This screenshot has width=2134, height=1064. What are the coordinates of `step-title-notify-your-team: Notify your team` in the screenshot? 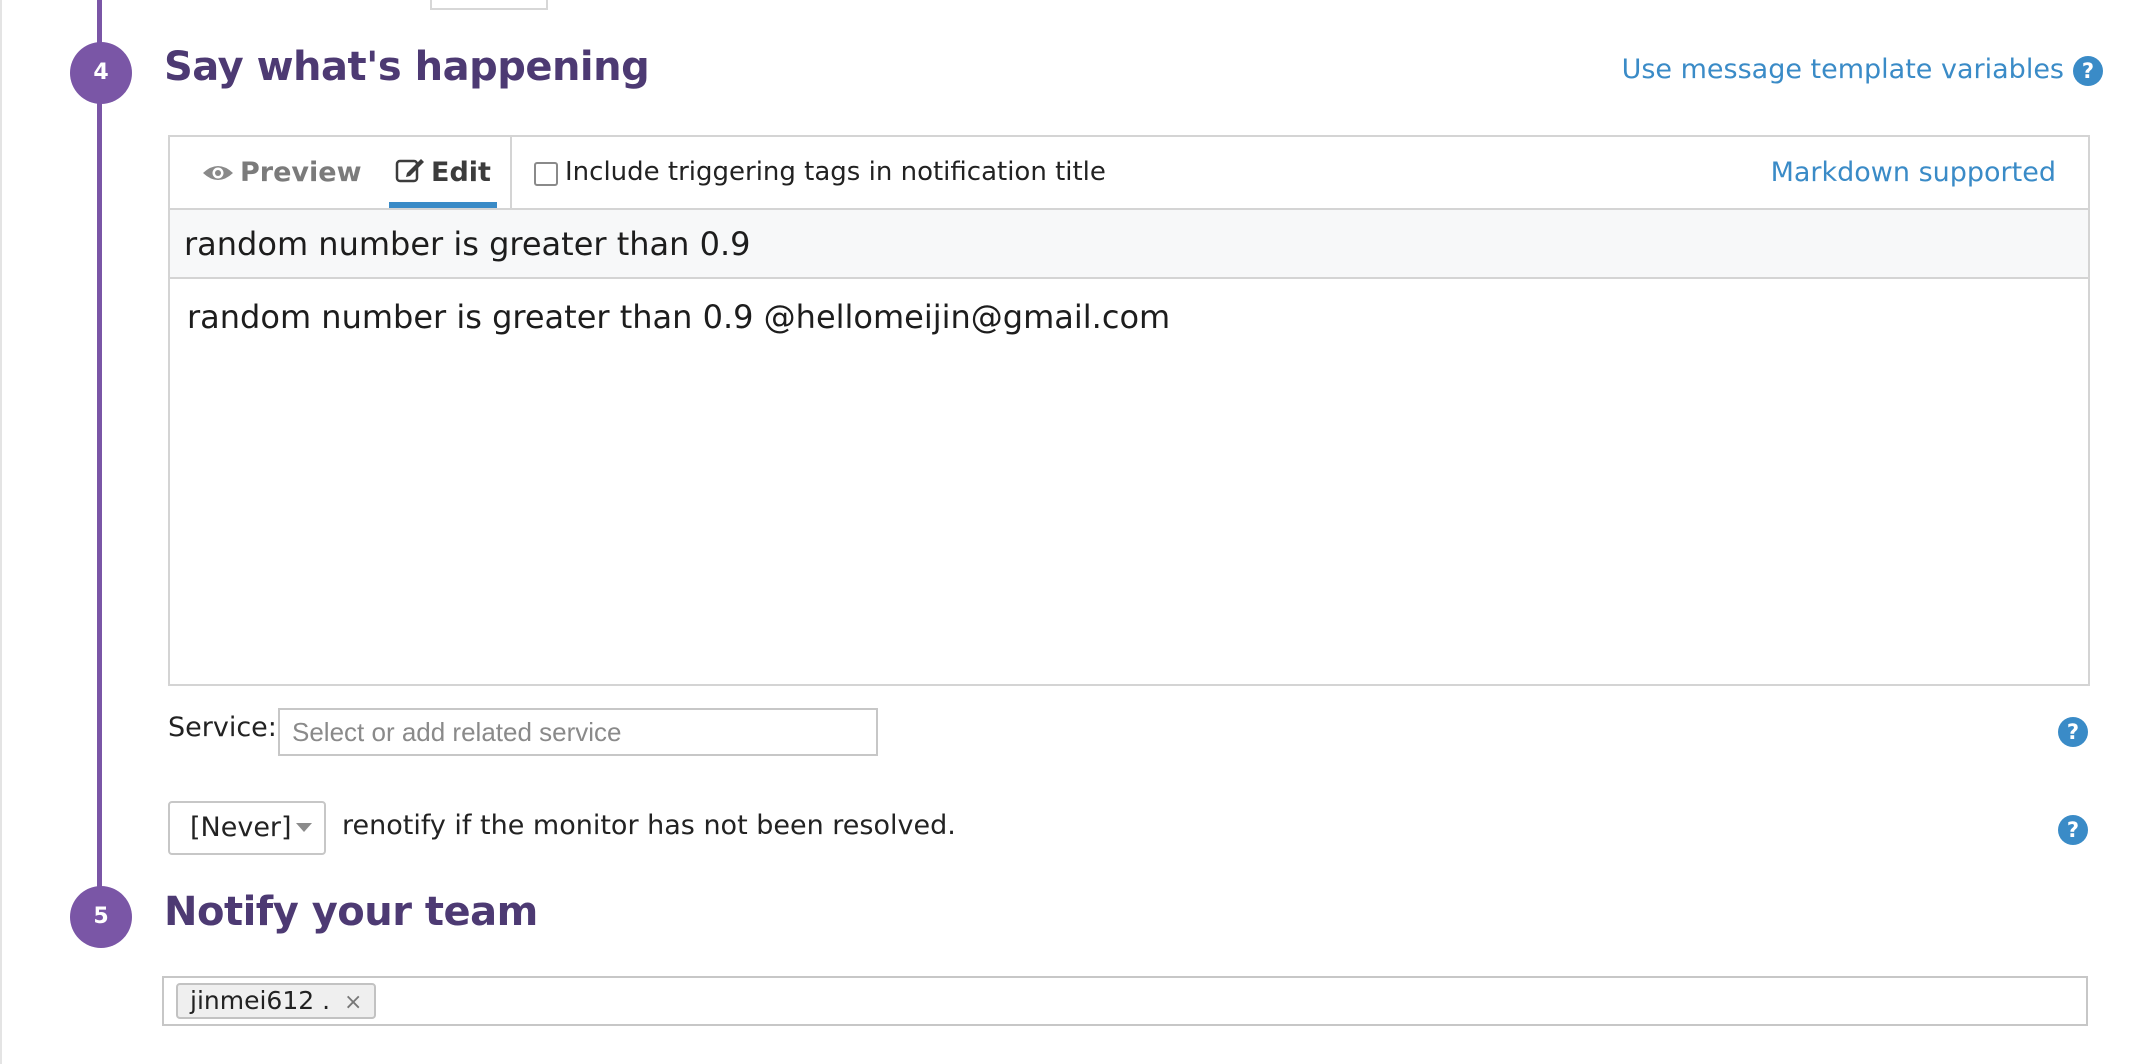 It's located at (351, 912).